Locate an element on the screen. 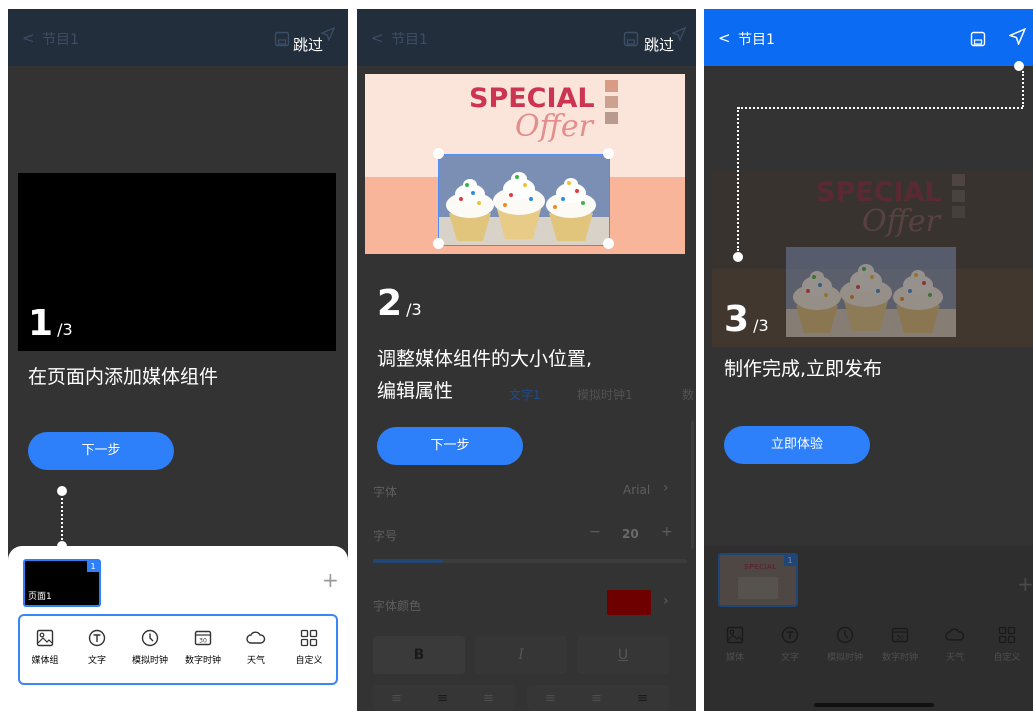 This screenshot has height=711, width=1033. step-total: /3 is located at coordinates (65, 329).